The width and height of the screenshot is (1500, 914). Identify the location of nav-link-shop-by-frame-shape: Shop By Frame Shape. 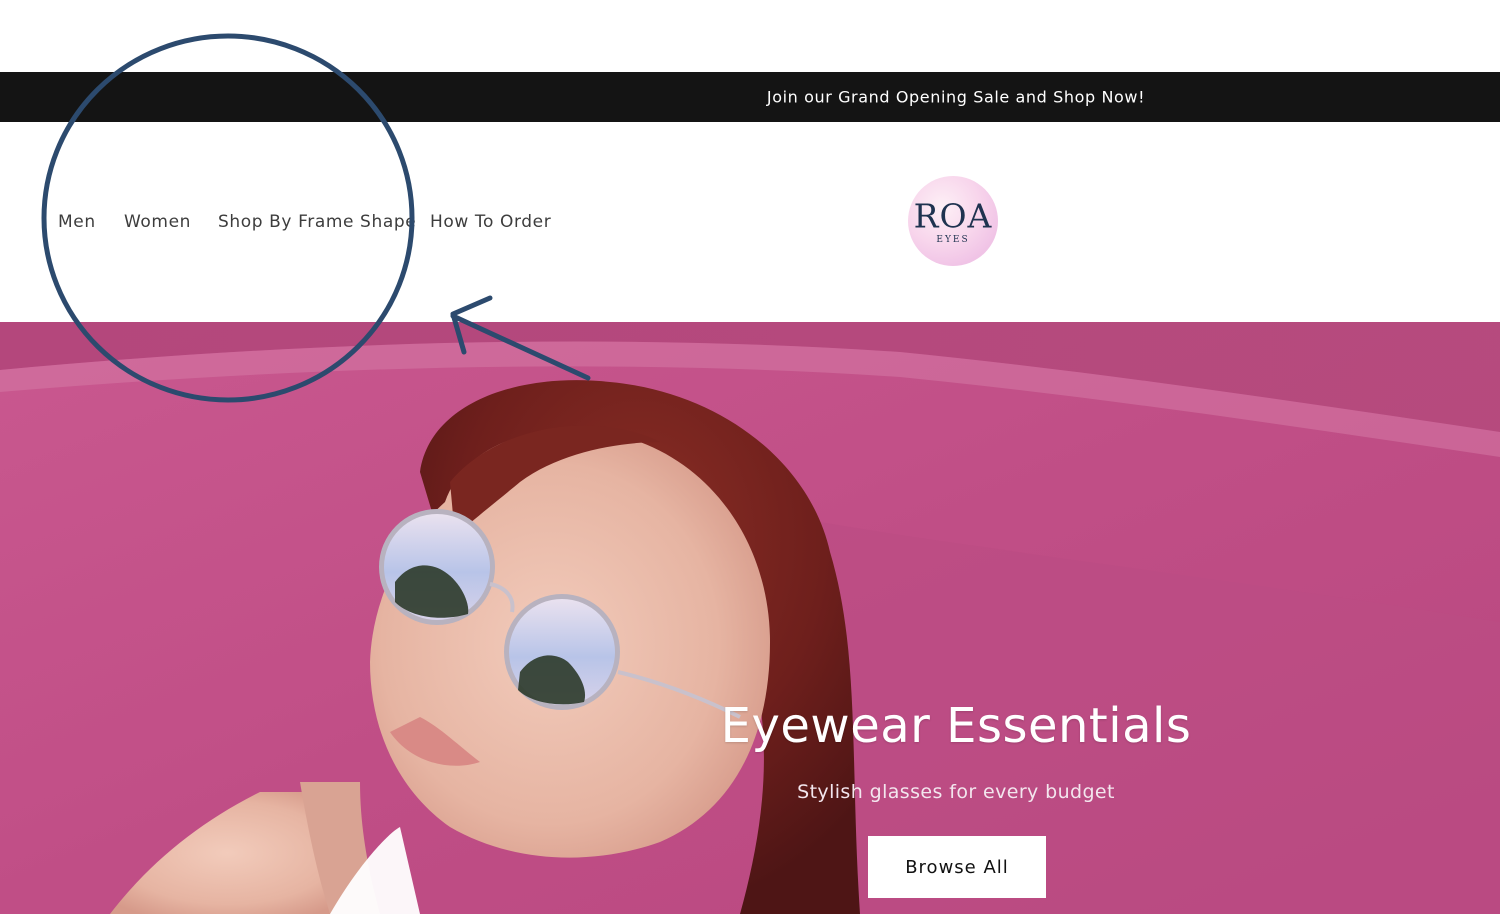
(317, 222).